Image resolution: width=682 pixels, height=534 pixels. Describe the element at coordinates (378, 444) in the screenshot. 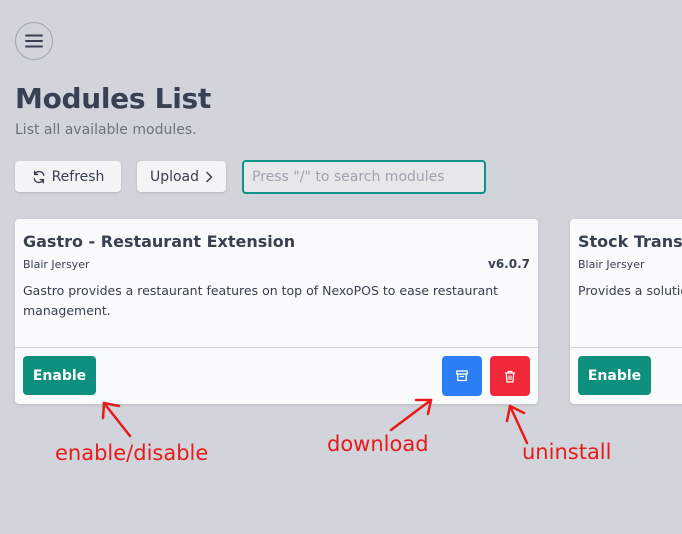

I see `annotation-download: download` at that location.